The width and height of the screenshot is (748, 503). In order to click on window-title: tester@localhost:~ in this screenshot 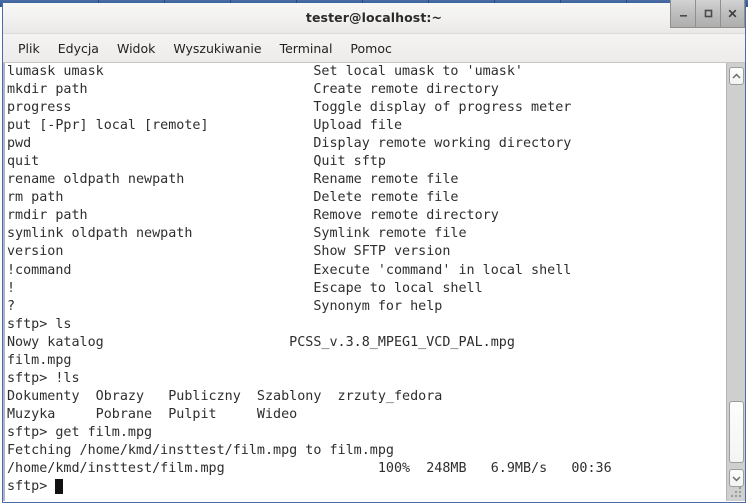, I will do `click(374, 17)`.